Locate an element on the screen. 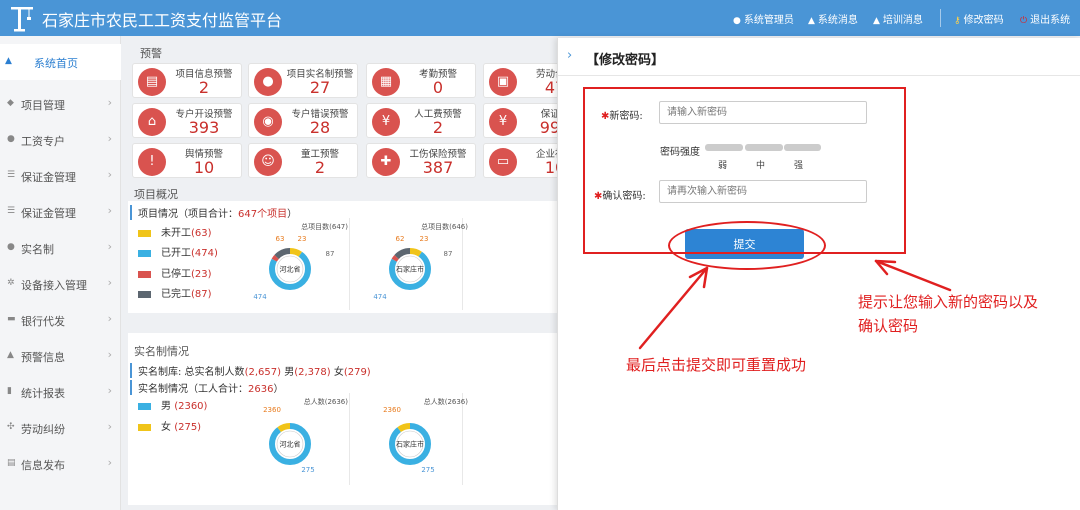  nav-admin: ● 系统管理员 is located at coordinates (763, 18).